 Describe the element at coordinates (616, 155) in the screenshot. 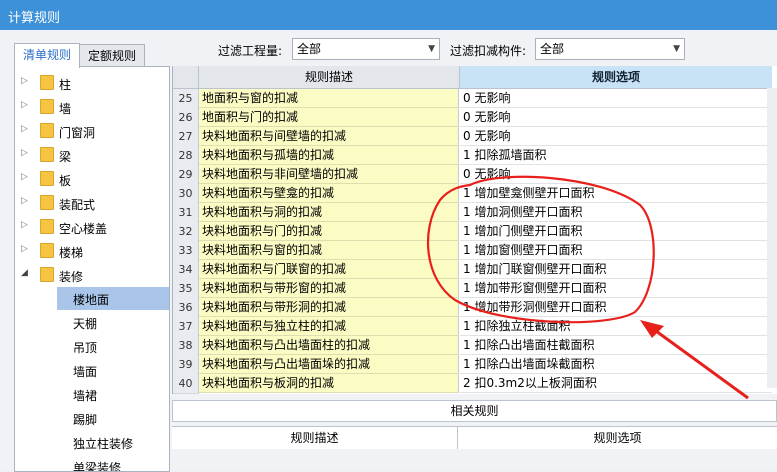

I see `rule-option: 1 扣除孤墙面积` at that location.